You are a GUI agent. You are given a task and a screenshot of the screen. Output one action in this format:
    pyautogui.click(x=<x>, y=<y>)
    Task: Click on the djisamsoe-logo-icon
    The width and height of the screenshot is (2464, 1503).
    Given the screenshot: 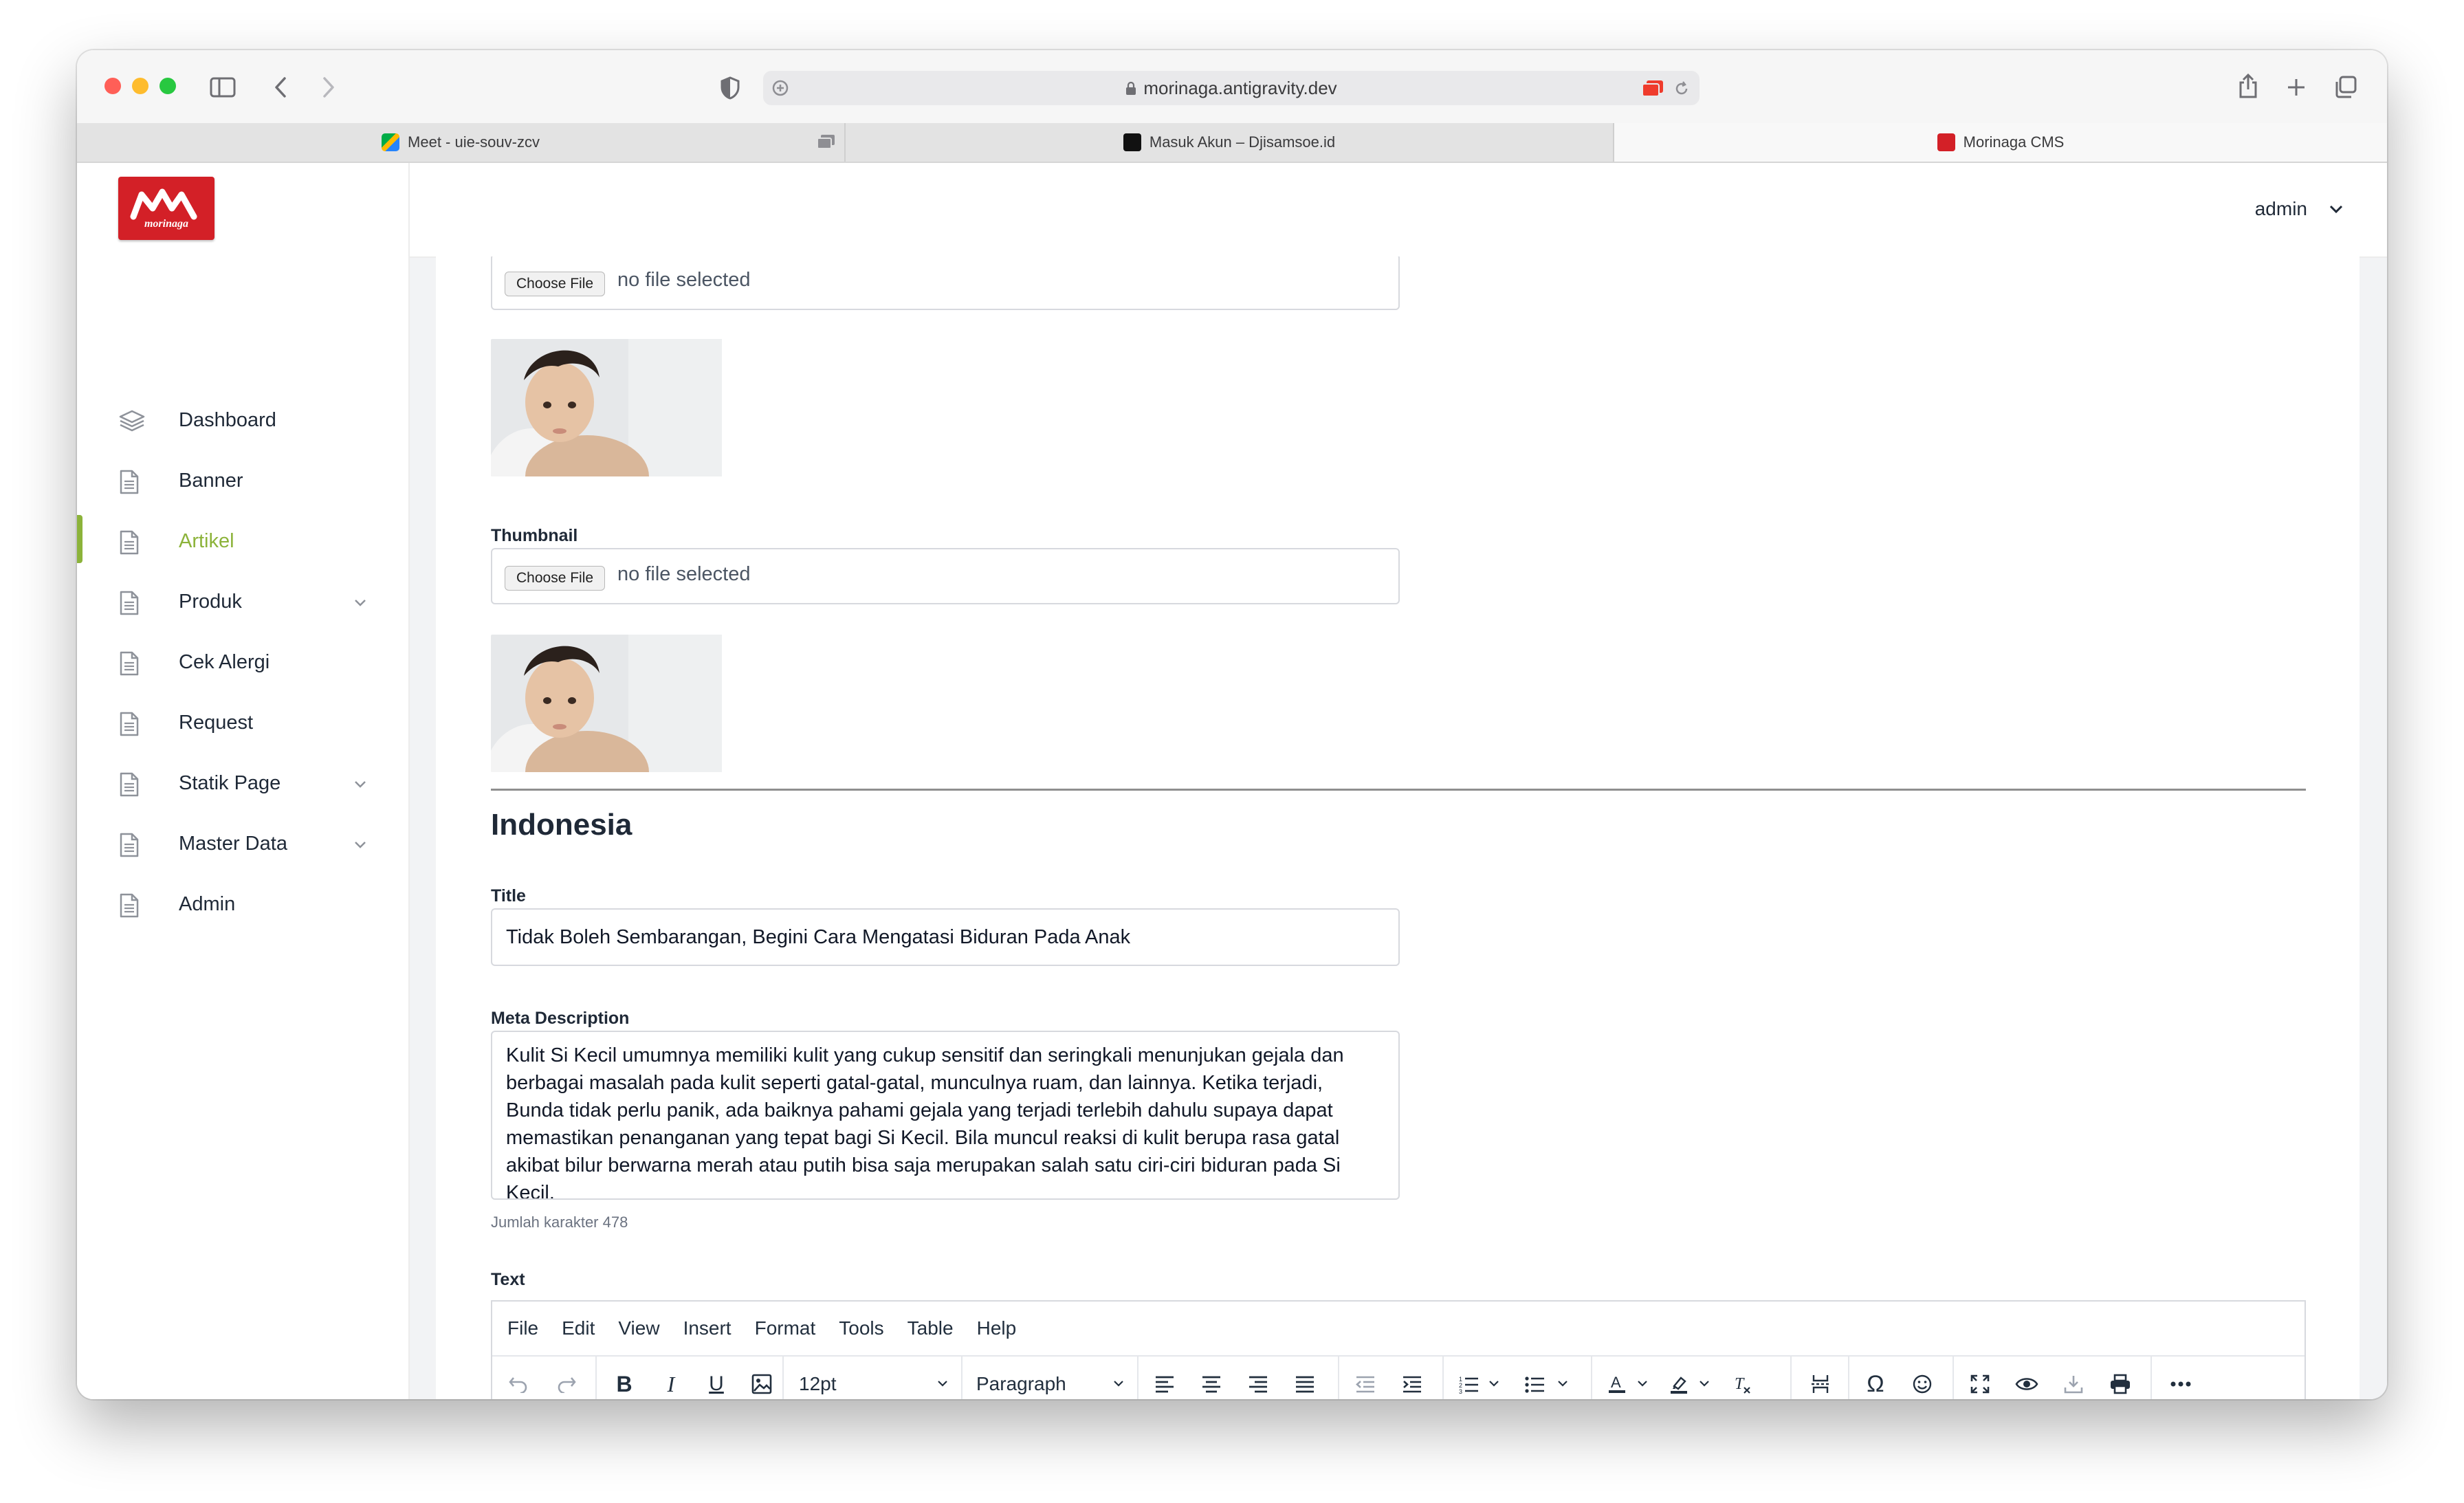 What is the action you would take?
    pyautogui.click(x=1132, y=142)
    